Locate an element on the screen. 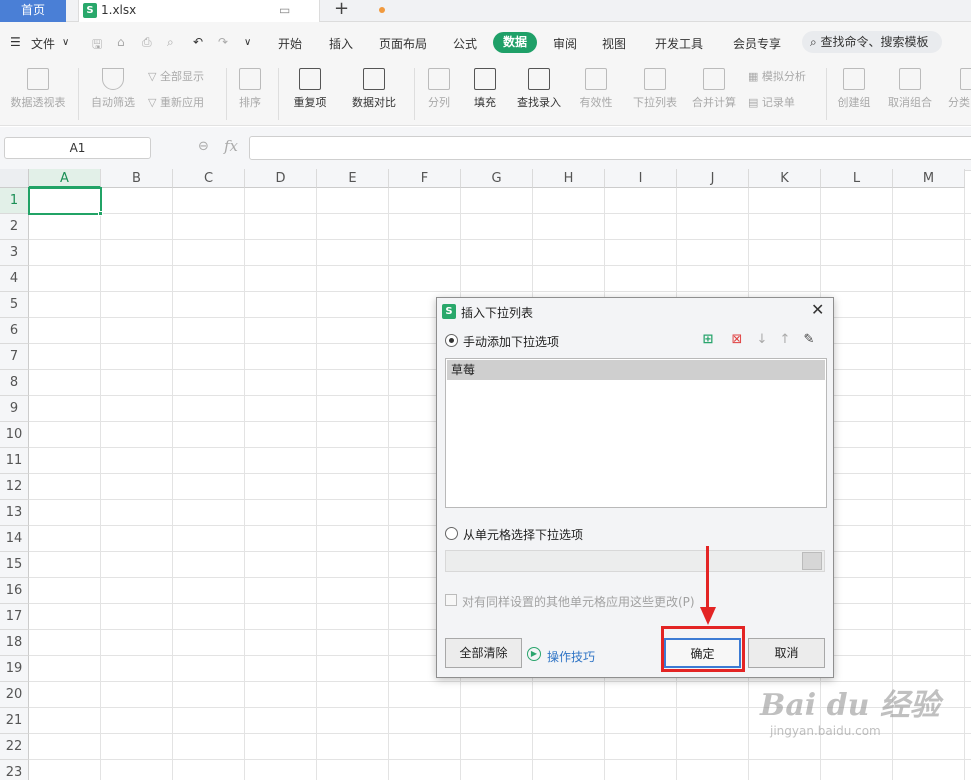  new-tab-button: + is located at coordinates (341, 9).